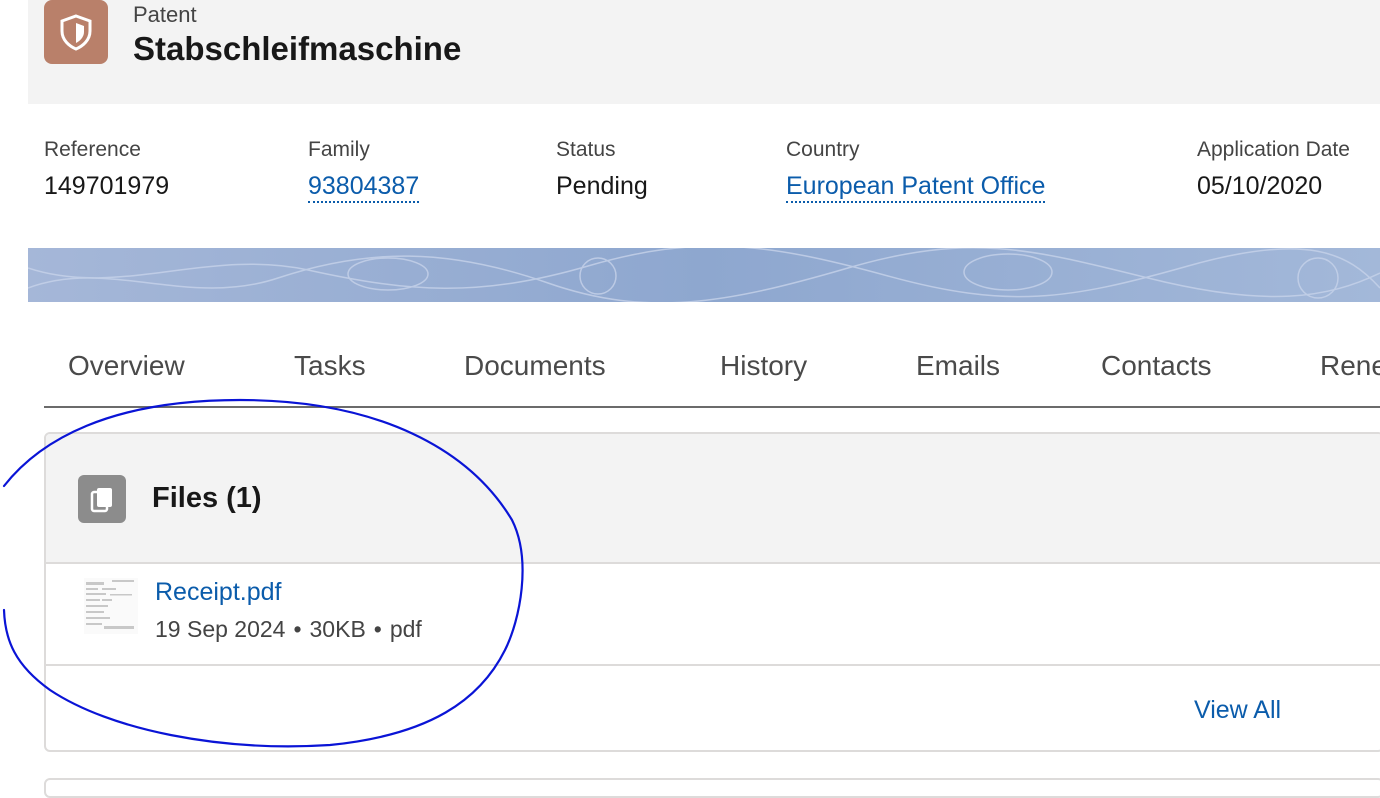 Image resolution: width=1380 pixels, height=798 pixels. I want to click on view-all-link: View All, so click(1237, 710).